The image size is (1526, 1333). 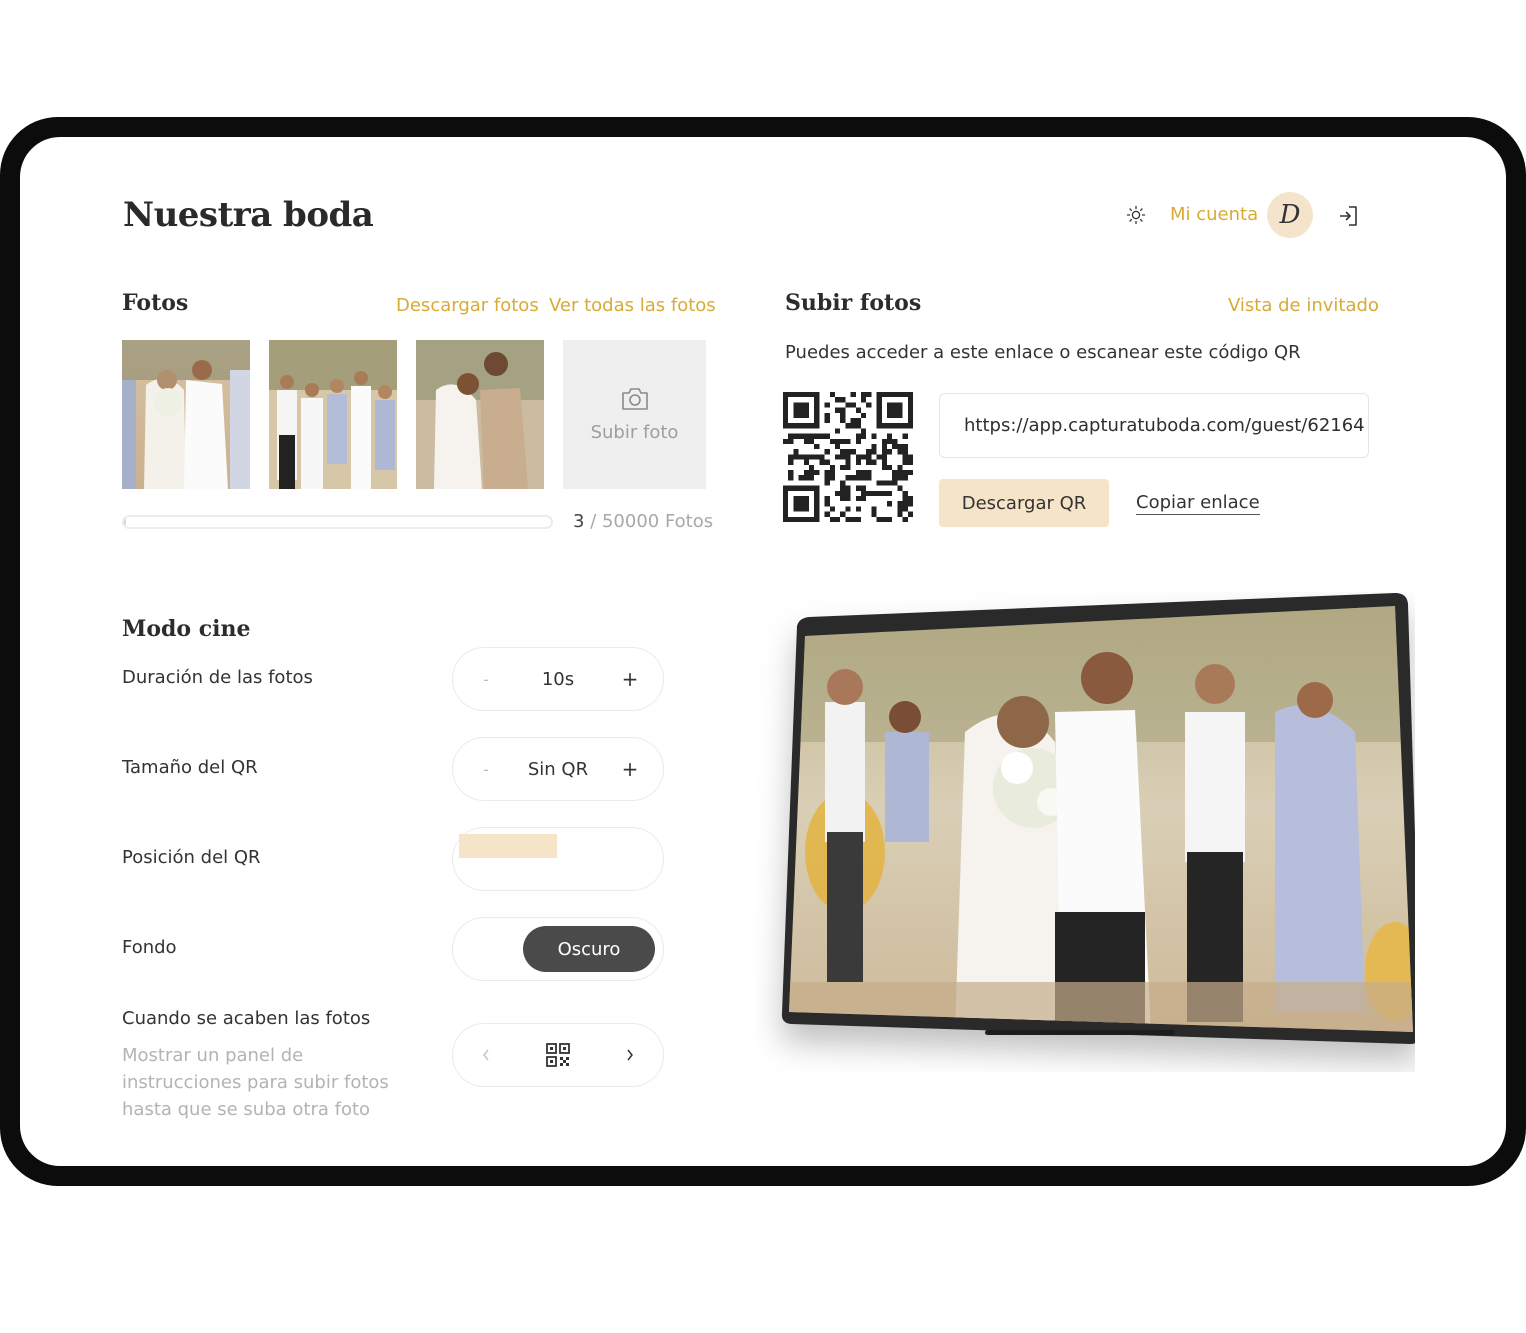 What do you see at coordinates (1349, 216) in the screenshot?
I see `logout-button` at bounding box center [1349, 216].